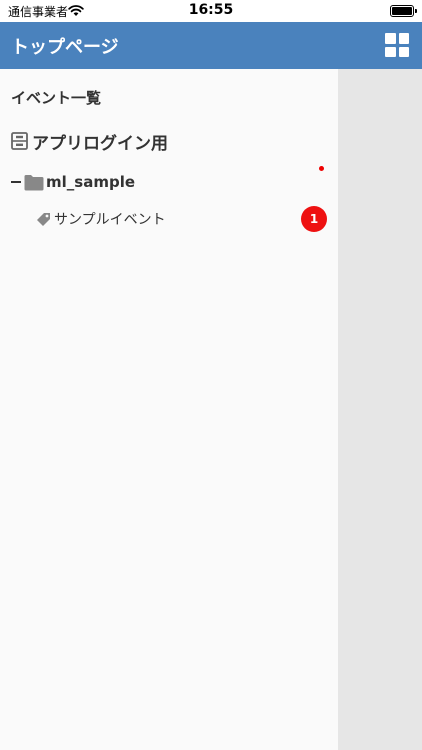  I want to click on event-item-label: サンプルイベント, so click(110, 220).